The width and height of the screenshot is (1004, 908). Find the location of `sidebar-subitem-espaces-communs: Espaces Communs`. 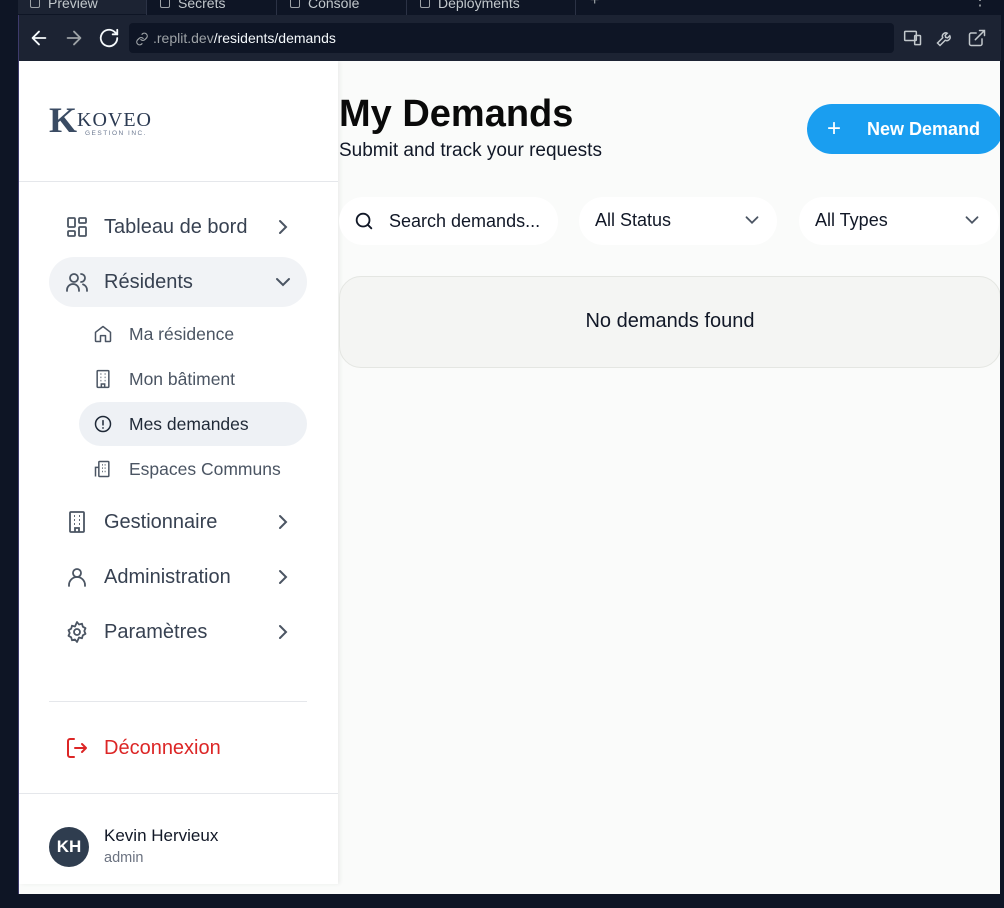

sidebar-subitem-espaces-communs: Espaces Communs is located at coordinates (193, 469).